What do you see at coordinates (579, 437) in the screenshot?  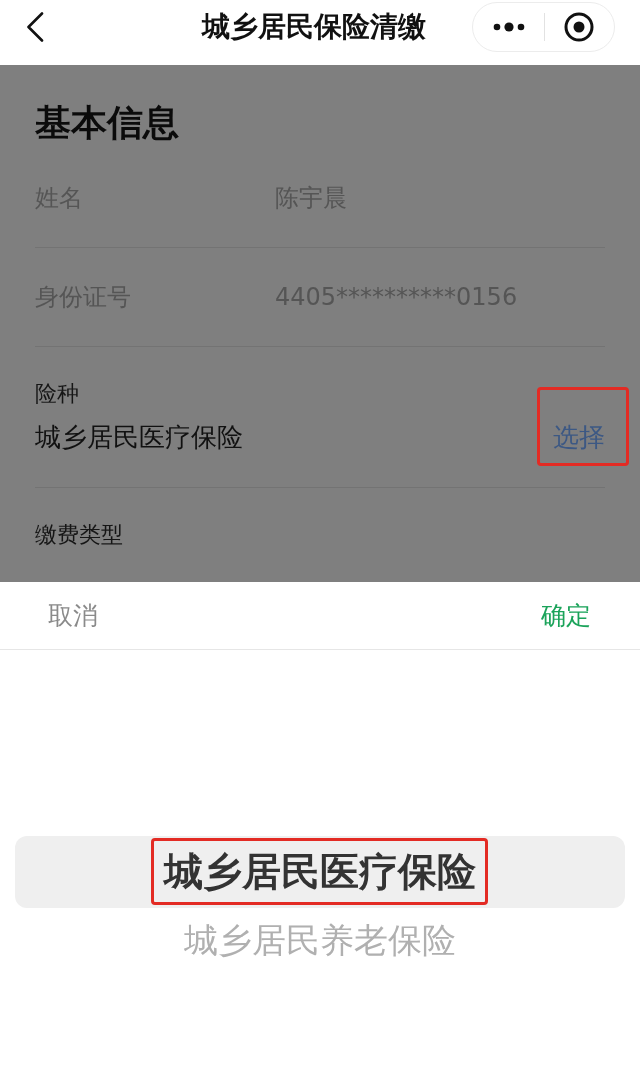 I see `select-link: 选择` at bounding box center [579, 437].